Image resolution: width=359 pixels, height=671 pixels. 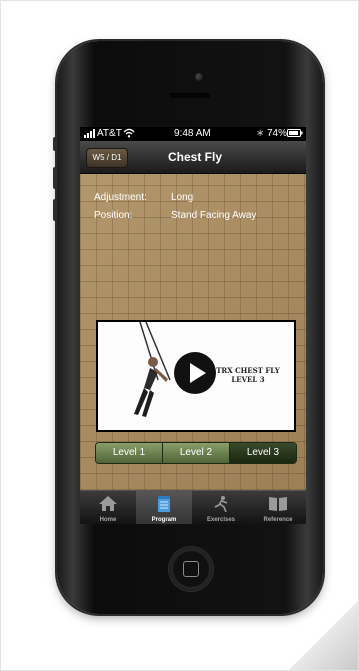 What do you see at coordinates (277, 133) in the screenshot?
I see `battery-percent: 74%` at bounding box center [277, 133].